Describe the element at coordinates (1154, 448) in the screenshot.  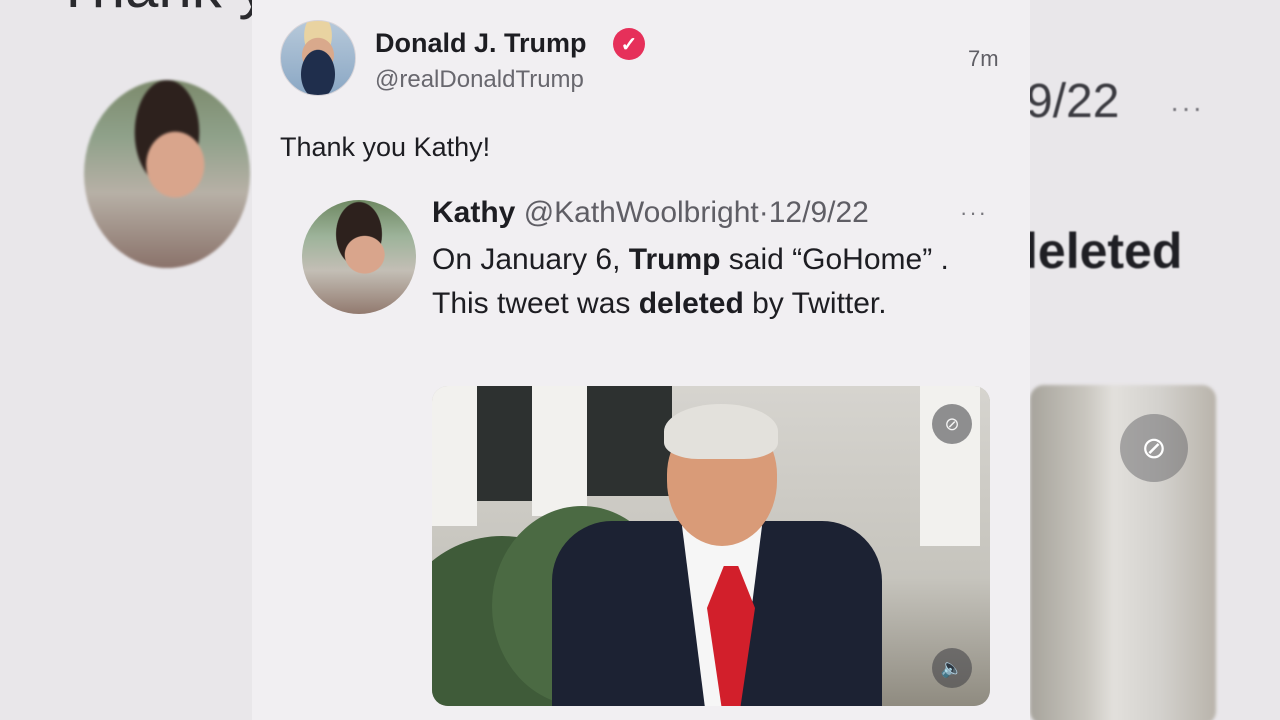
I see `background-gif-off-icon: ⊘` at that location.